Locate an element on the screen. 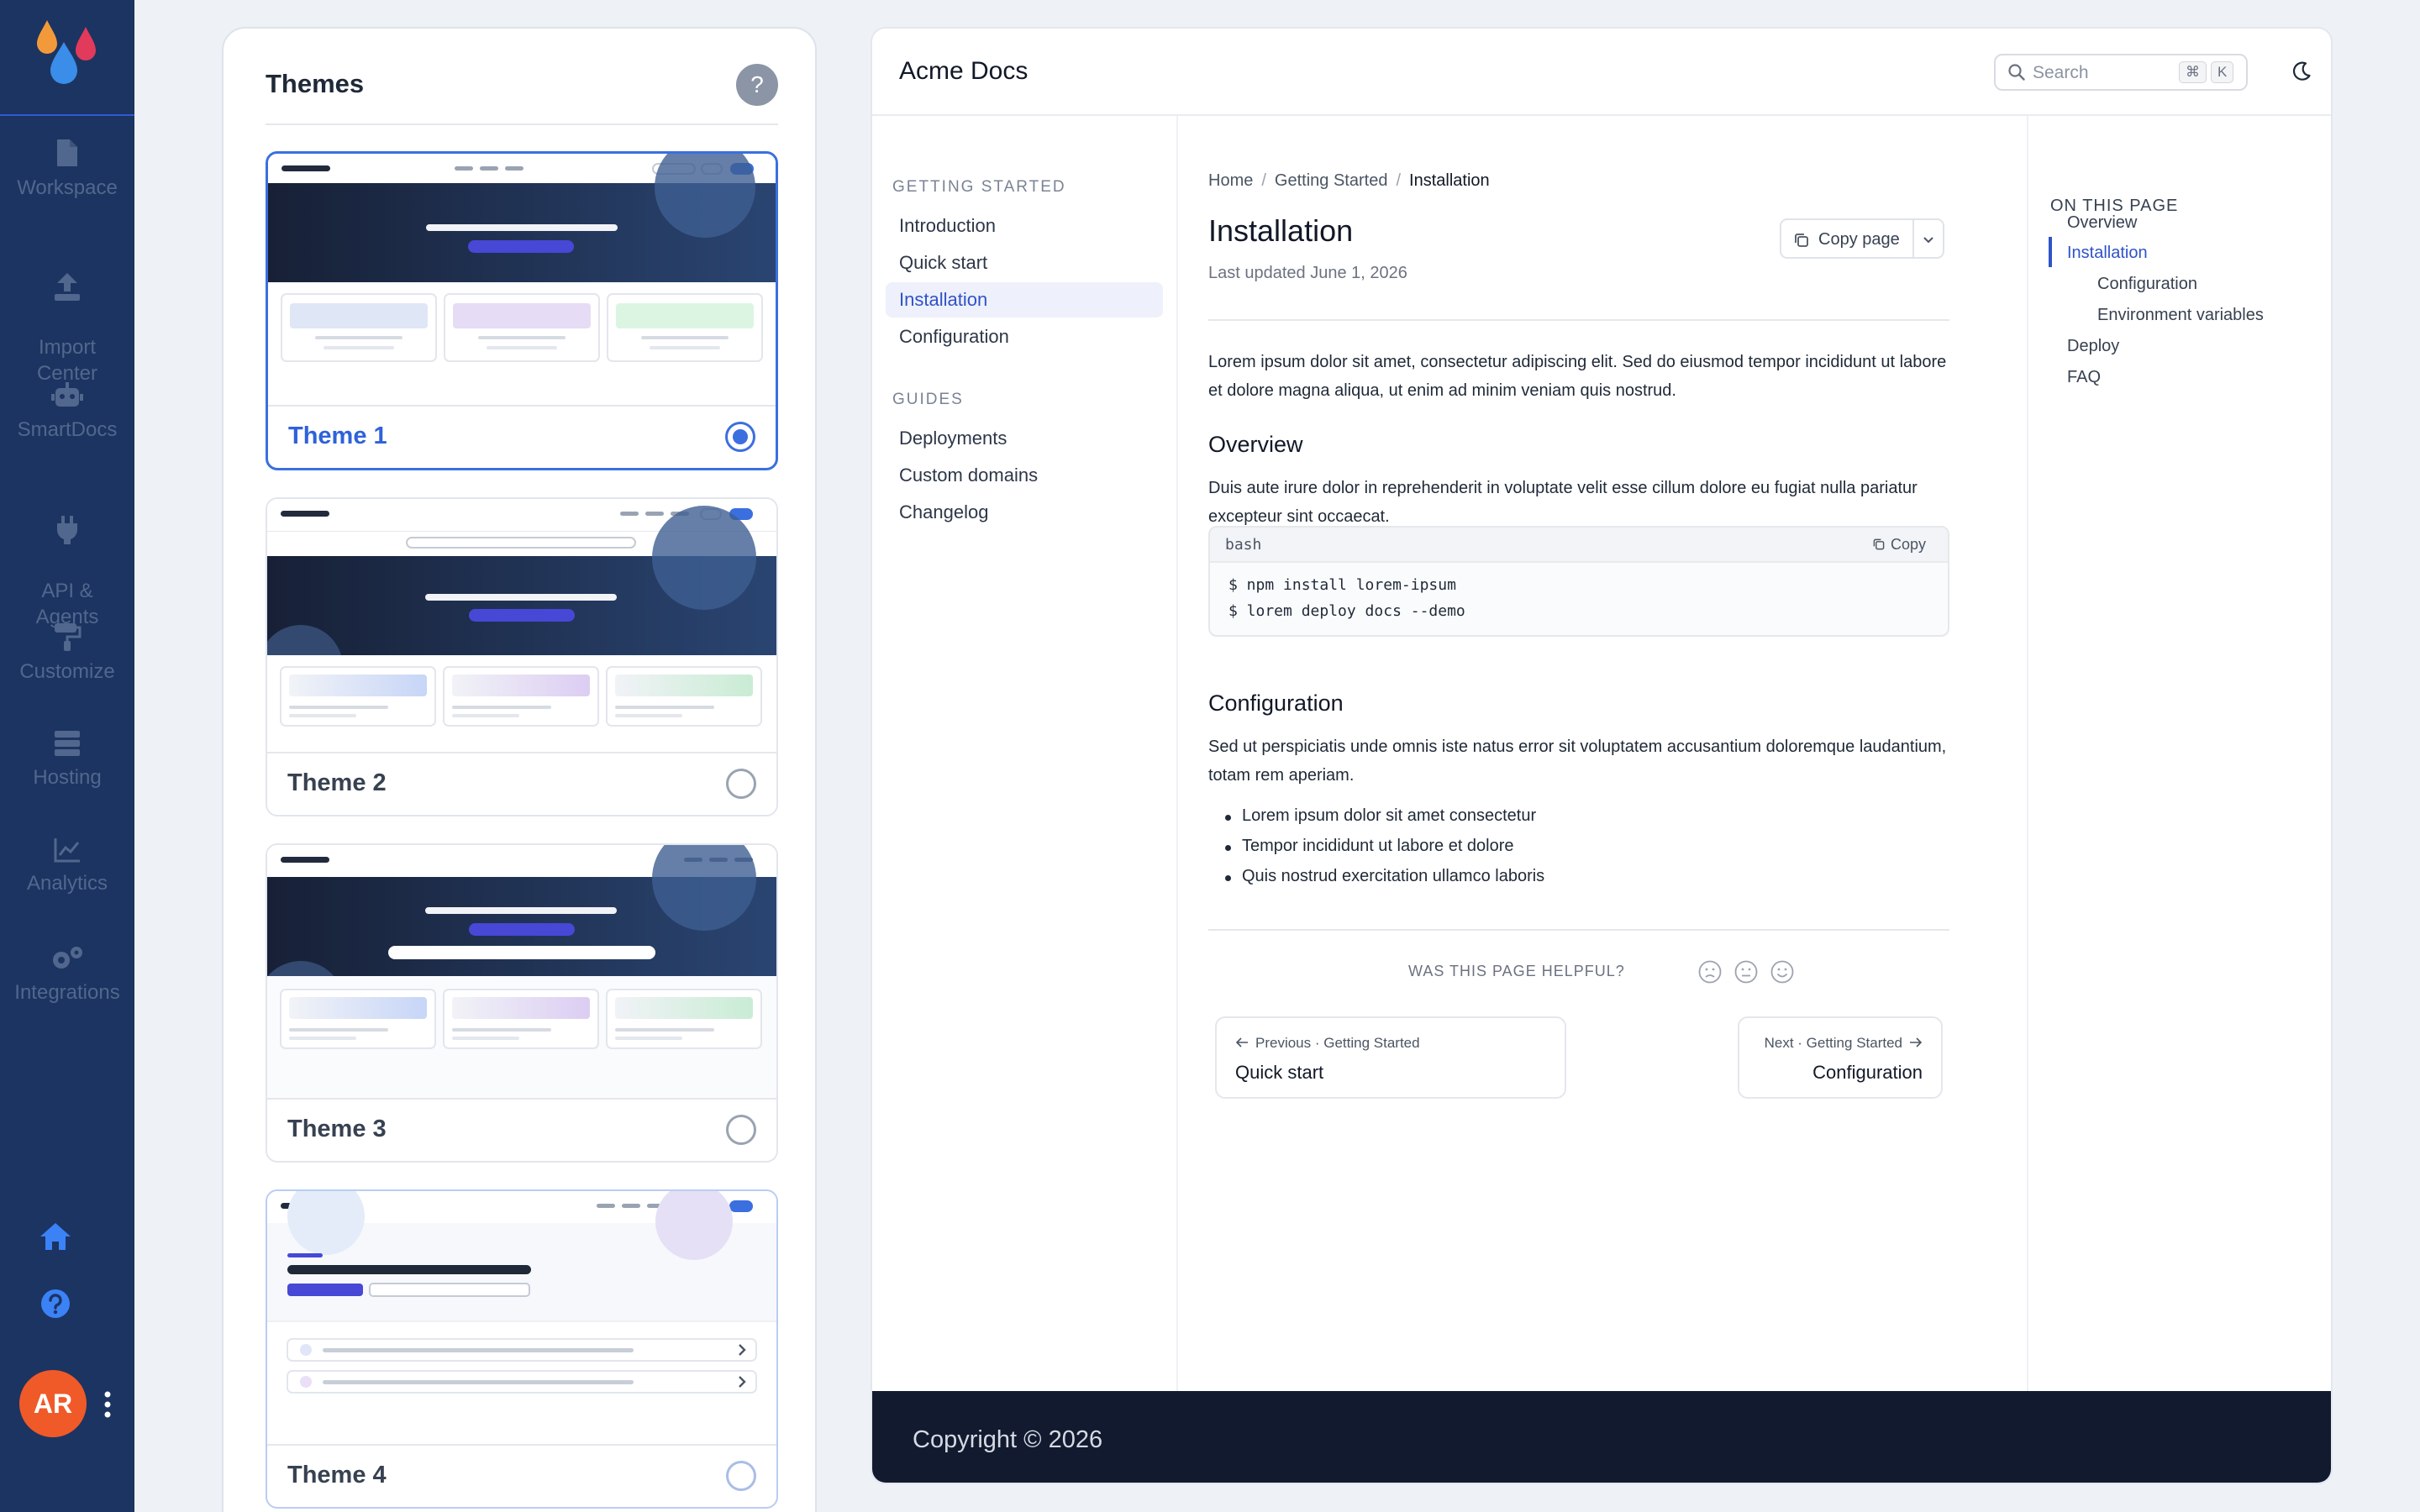 Image resolution: width=2420 pixels, height=1512 pixels. nav-item-deployments: Deployments is located at coordinates (1024, 438).